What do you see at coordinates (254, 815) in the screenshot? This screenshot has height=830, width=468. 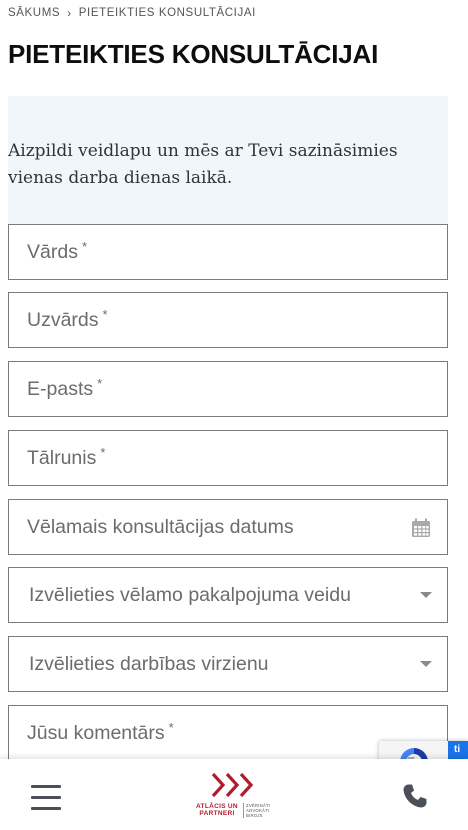 I see `logo-subtitle-line-3: BIROJS` at bounding box center [254, 815].